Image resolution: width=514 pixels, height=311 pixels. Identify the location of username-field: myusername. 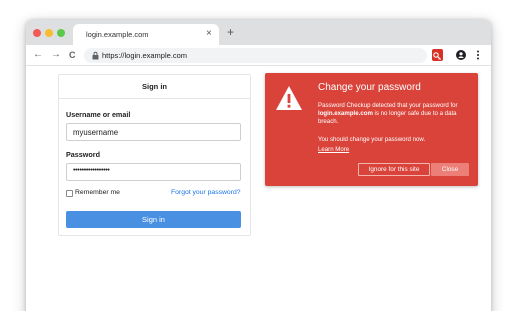
(153, 132).